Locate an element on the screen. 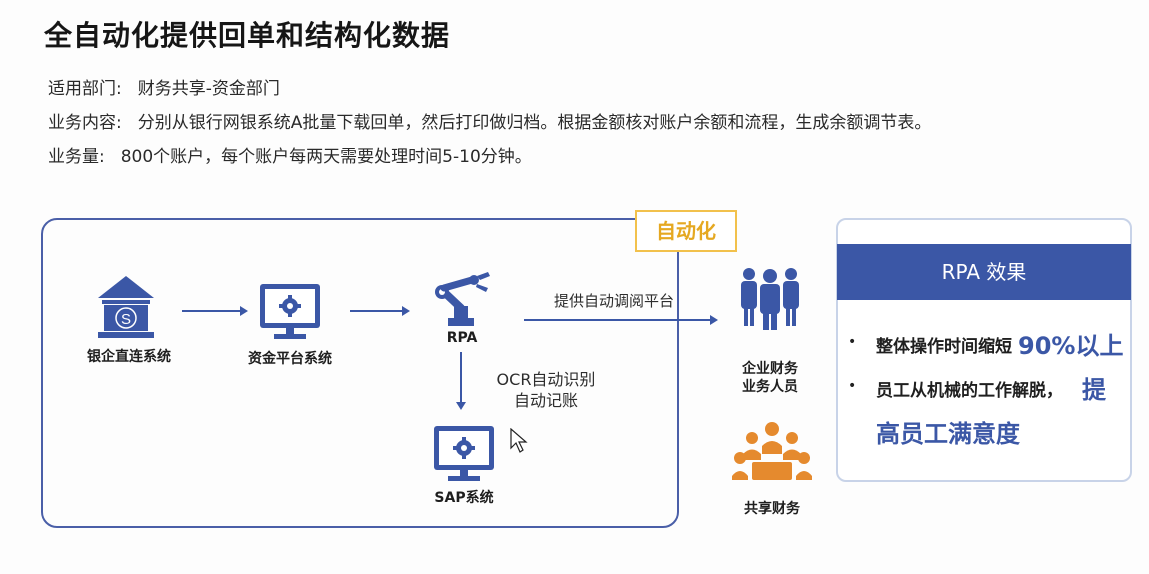 This screenshot has height=574, width=1149. bank-icon: S is located at coordinates (126, 307).